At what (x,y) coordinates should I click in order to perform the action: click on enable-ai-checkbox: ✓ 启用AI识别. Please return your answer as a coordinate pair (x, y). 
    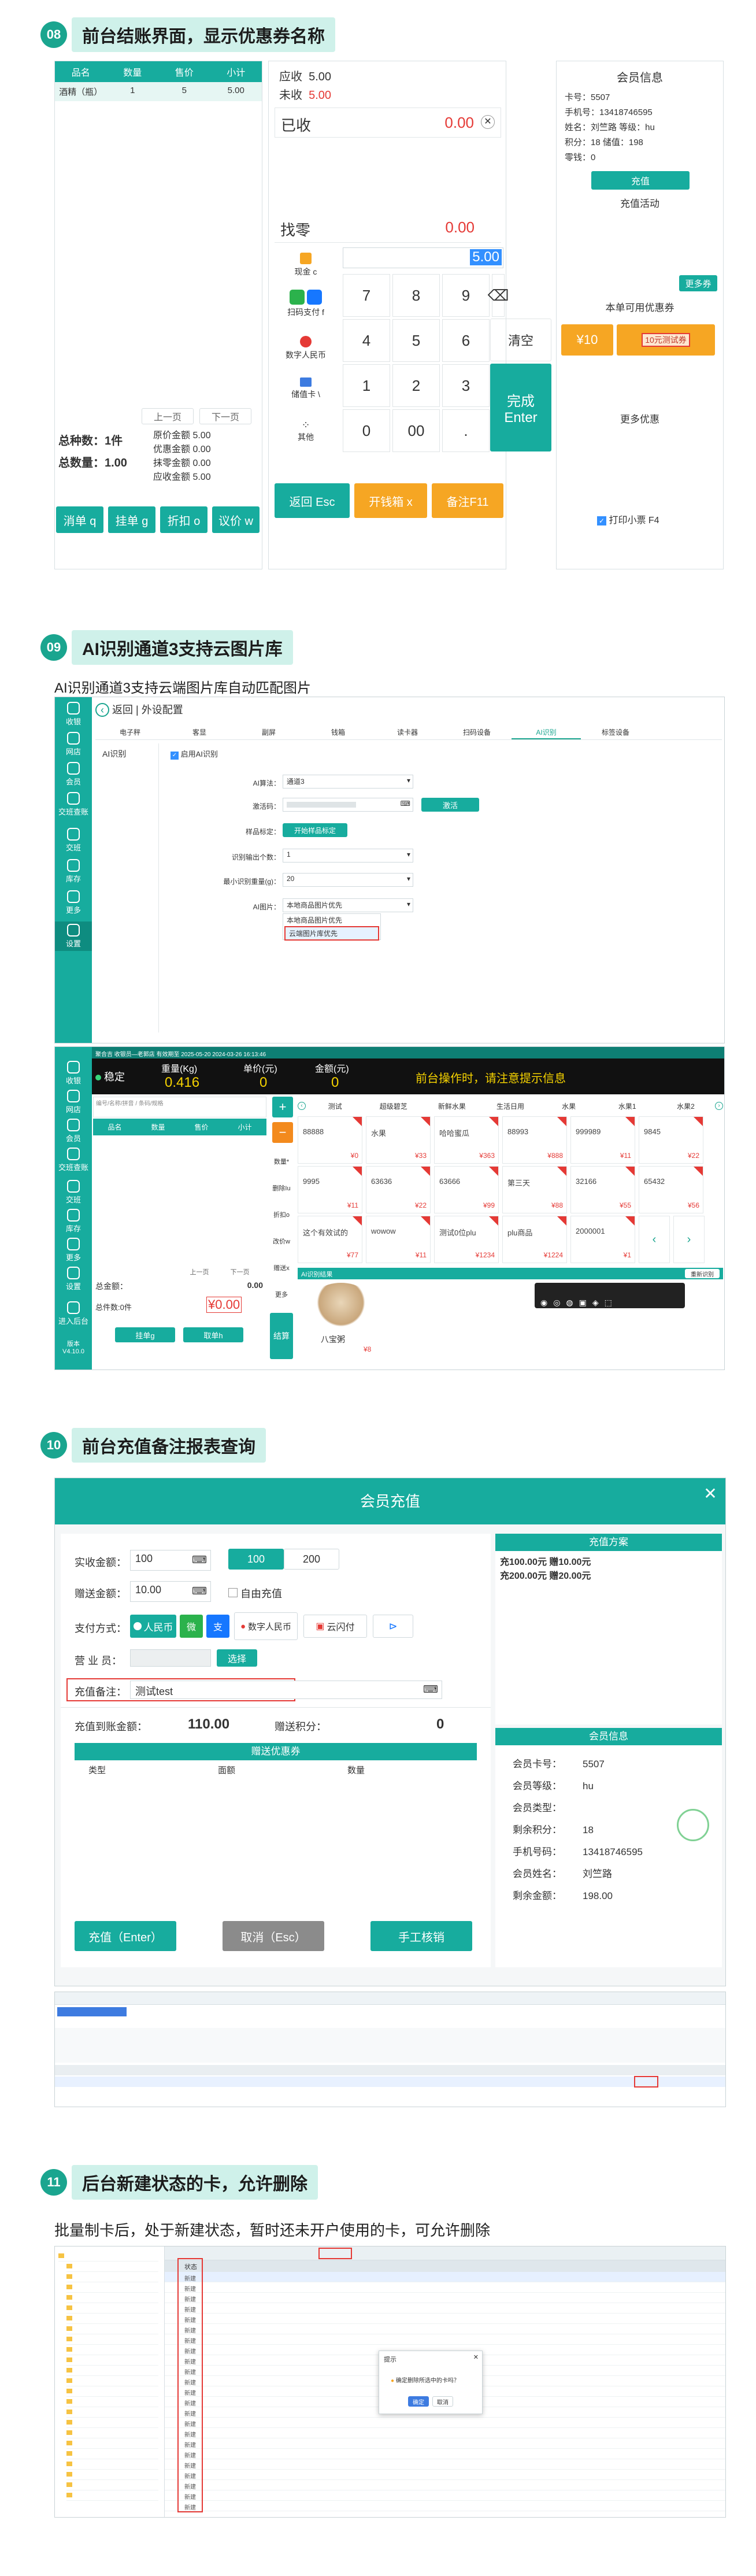
    Looking at the image, I should click on (194, 754).